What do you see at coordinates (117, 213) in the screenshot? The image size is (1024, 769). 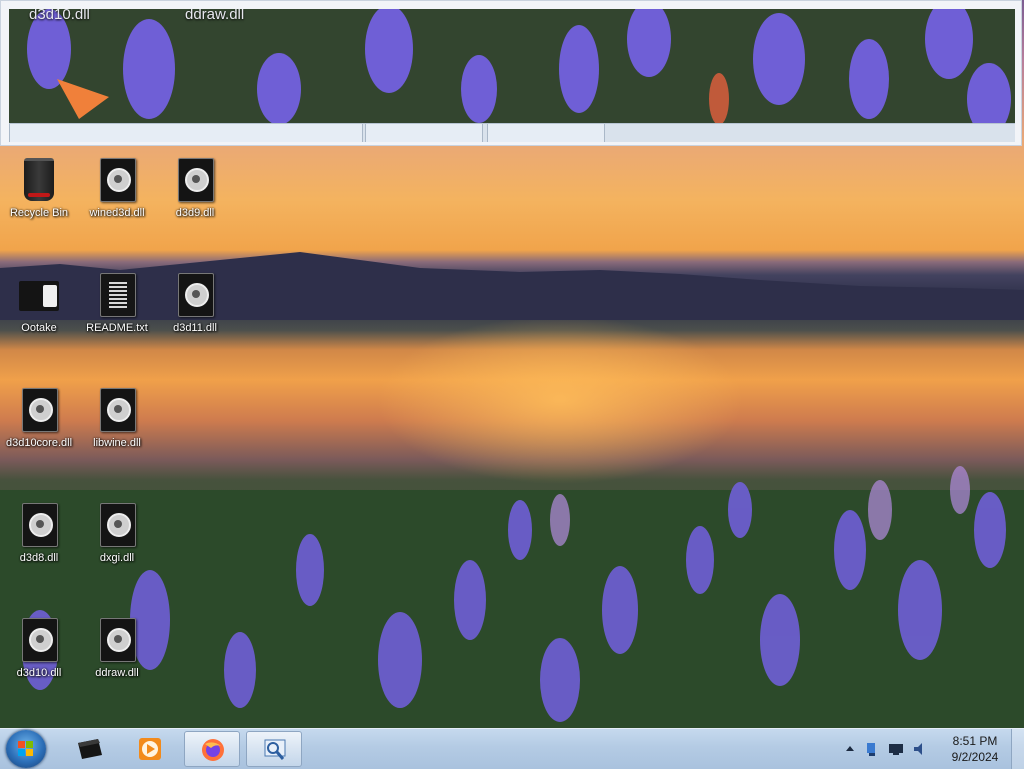 I see `desktop-icon-label: wined3d.dll` at bounding box center [117, 213].